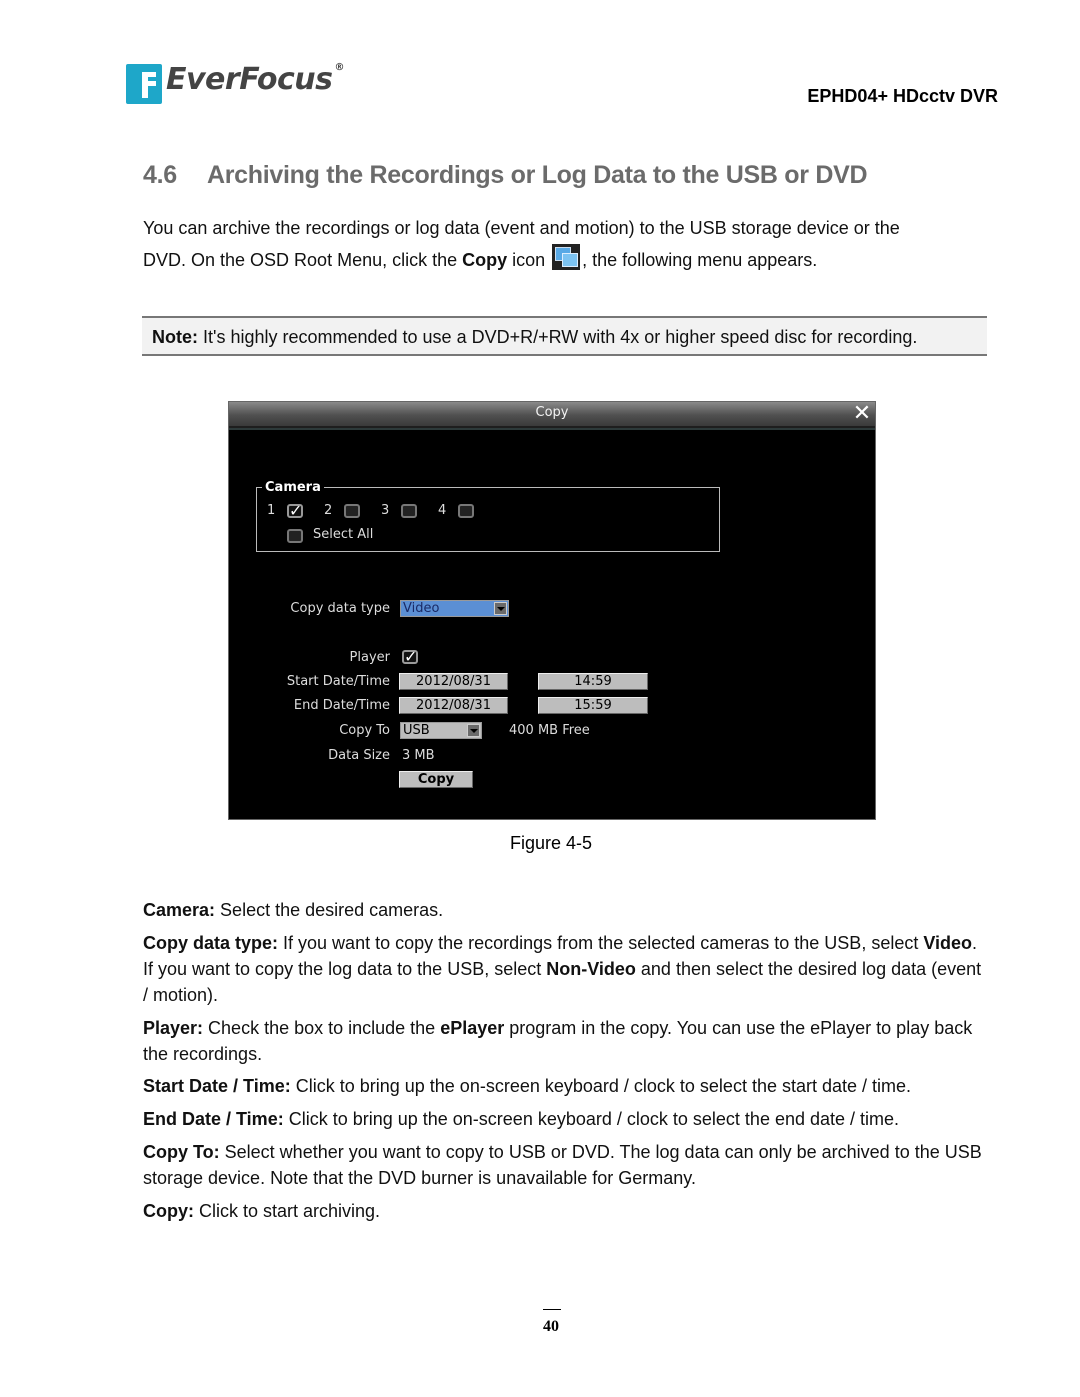  What do you see at coordinates (862, 414) in the screenshot?
I see `close-icon: ✕` at bounding box center [862, 414].